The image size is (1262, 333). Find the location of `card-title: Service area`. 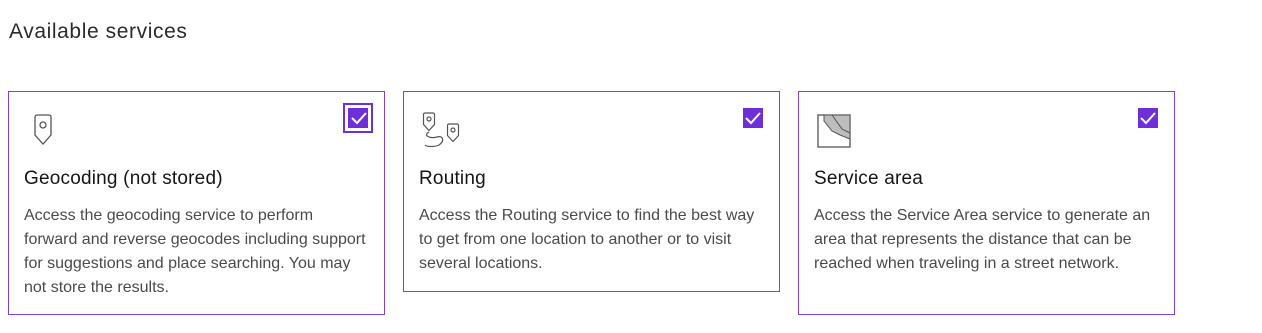

card-title: Service area is located at coordinates (869, 178).